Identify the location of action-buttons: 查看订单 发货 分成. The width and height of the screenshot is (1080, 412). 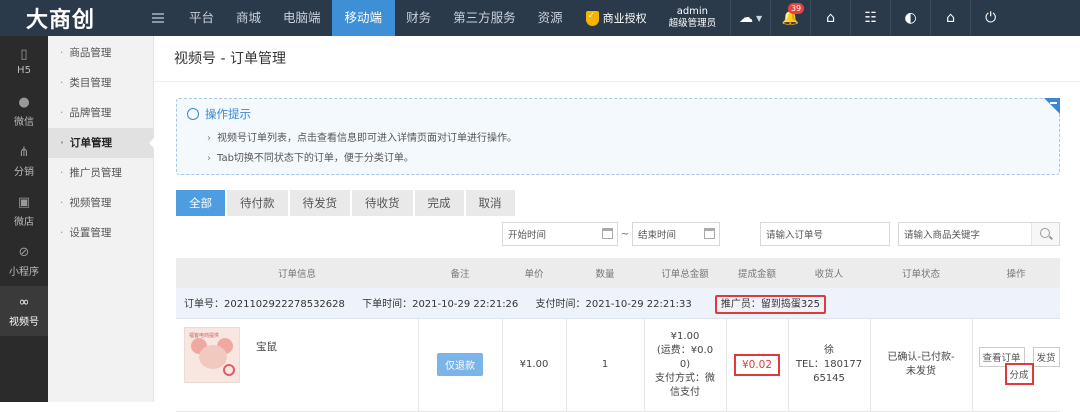
(1017, 365).